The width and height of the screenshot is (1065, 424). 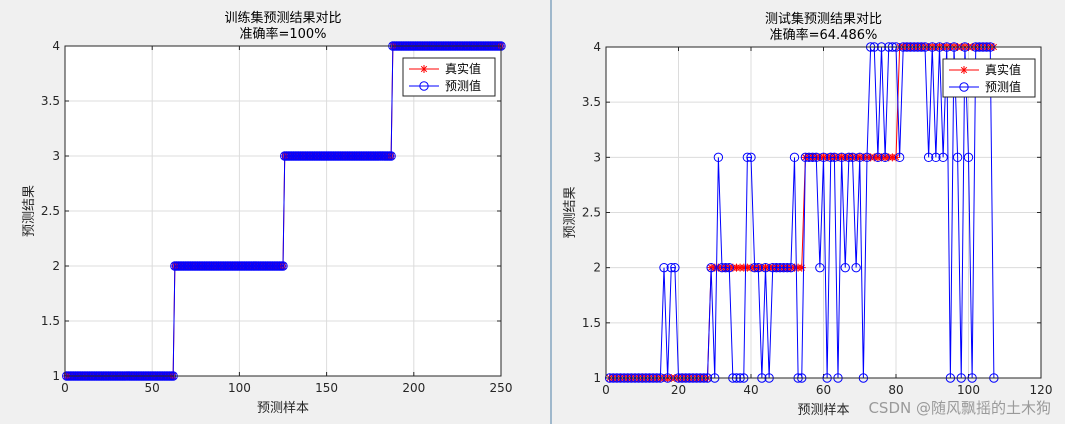 What do you see at coordinates (326, 388) in the screenshot?
I see `x-tick-label: 150` at bounding box center [326, 388].